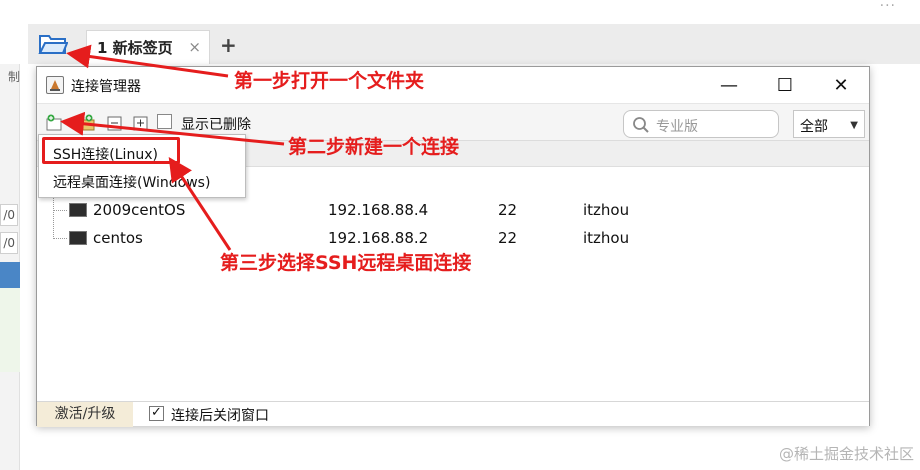  I want to click on watermark: @稀土掘金技术社区, so click(846, 454).